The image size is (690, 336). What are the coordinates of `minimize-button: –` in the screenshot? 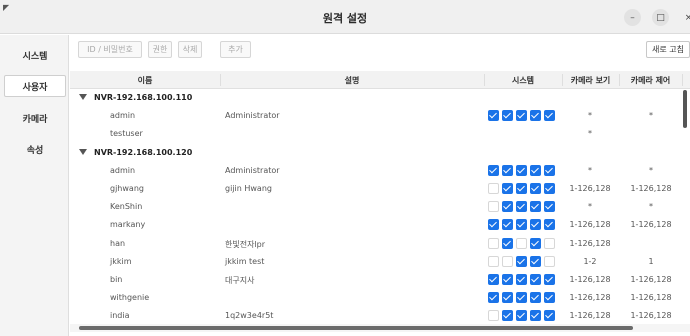 It's located at (632, 17).